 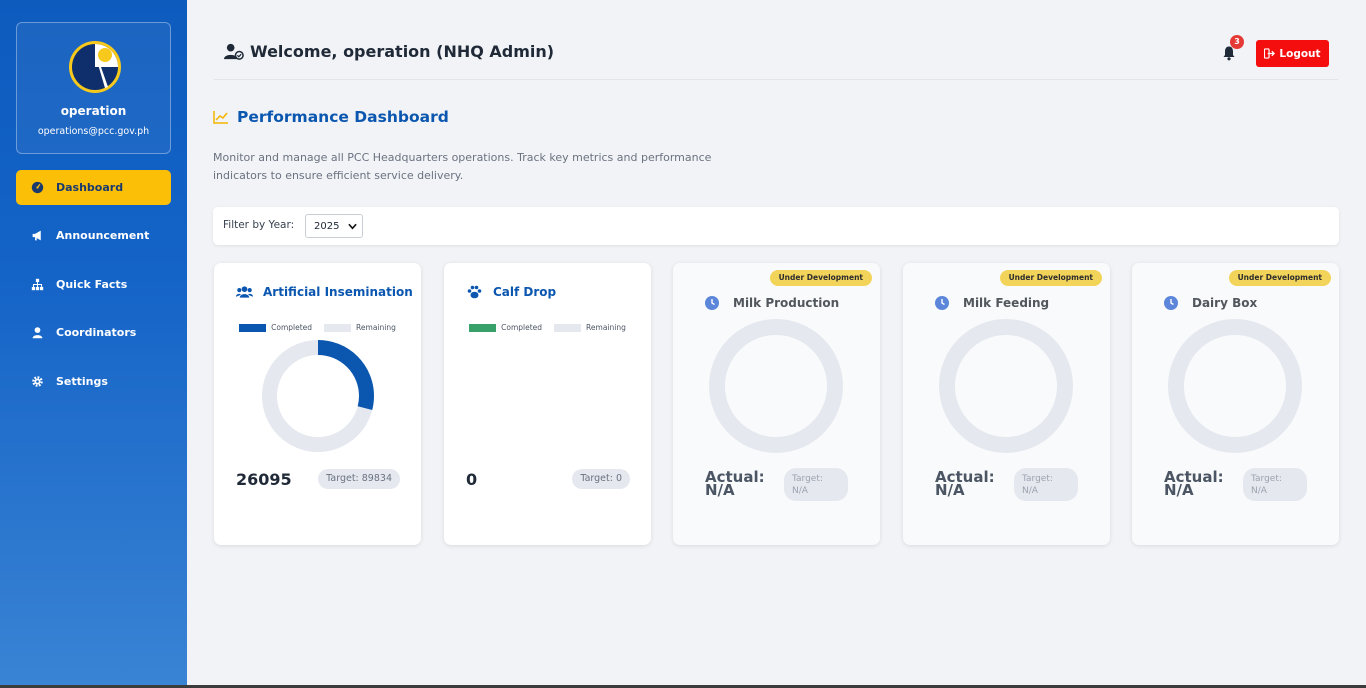 I want to click on sidebar-item-dashboard: Dashboard, so click(x=93, y=187).